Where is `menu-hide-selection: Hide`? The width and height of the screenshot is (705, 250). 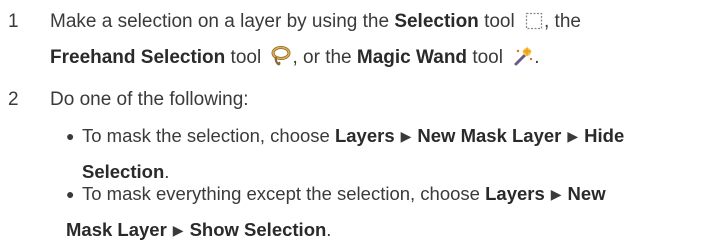 menu-hide-selection: Hide is located at coordinates (604, 135).